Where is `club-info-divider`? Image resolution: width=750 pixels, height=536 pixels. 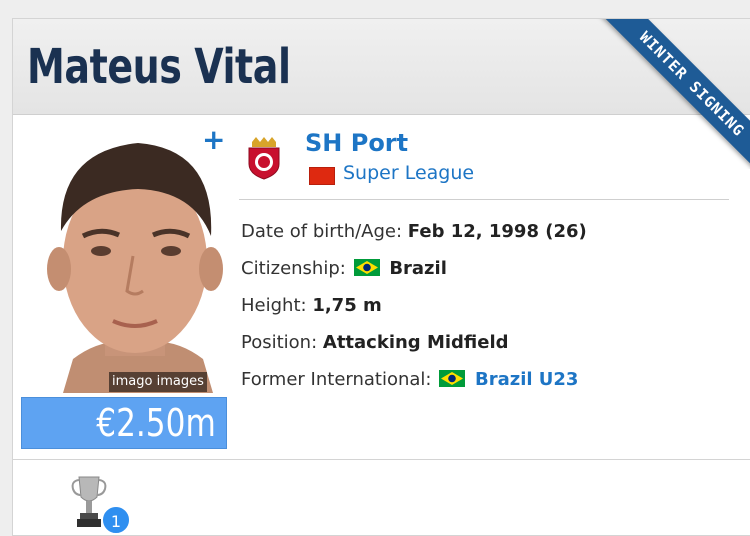 club-info-divider is located at coordinates (484, 199).